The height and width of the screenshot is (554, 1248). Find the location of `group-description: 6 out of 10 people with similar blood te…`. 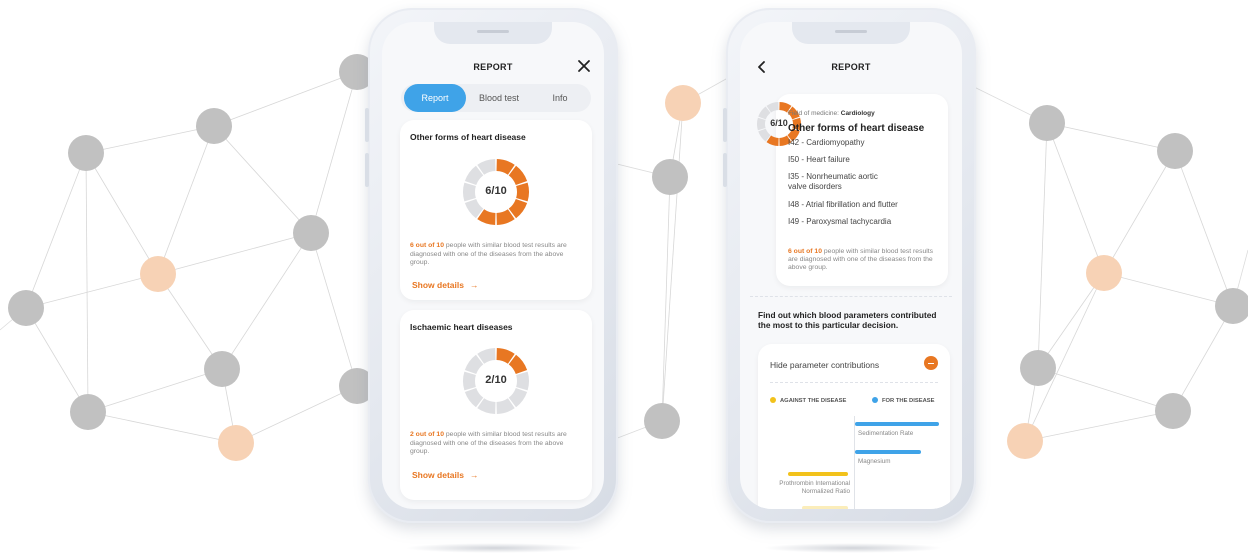

group-description: 6 out of 10 people with similar blood te… is located at coordinates (863, 260).